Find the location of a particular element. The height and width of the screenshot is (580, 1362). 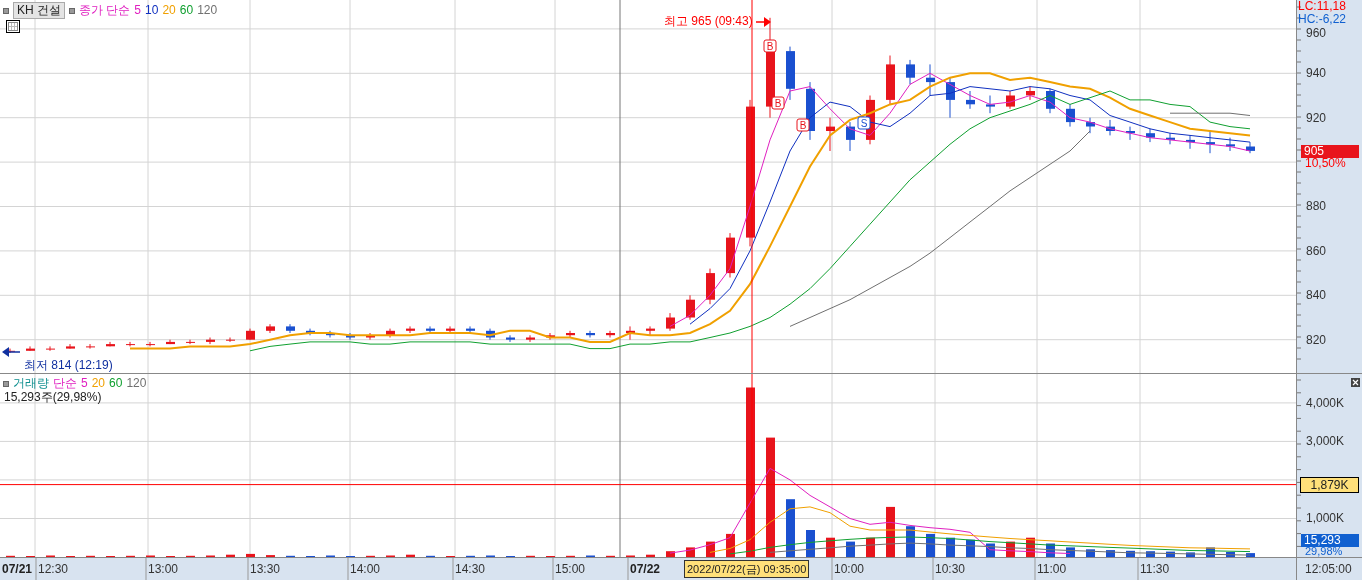

volume-tick-label: 3,000K is located at coordinates (1325, 441).